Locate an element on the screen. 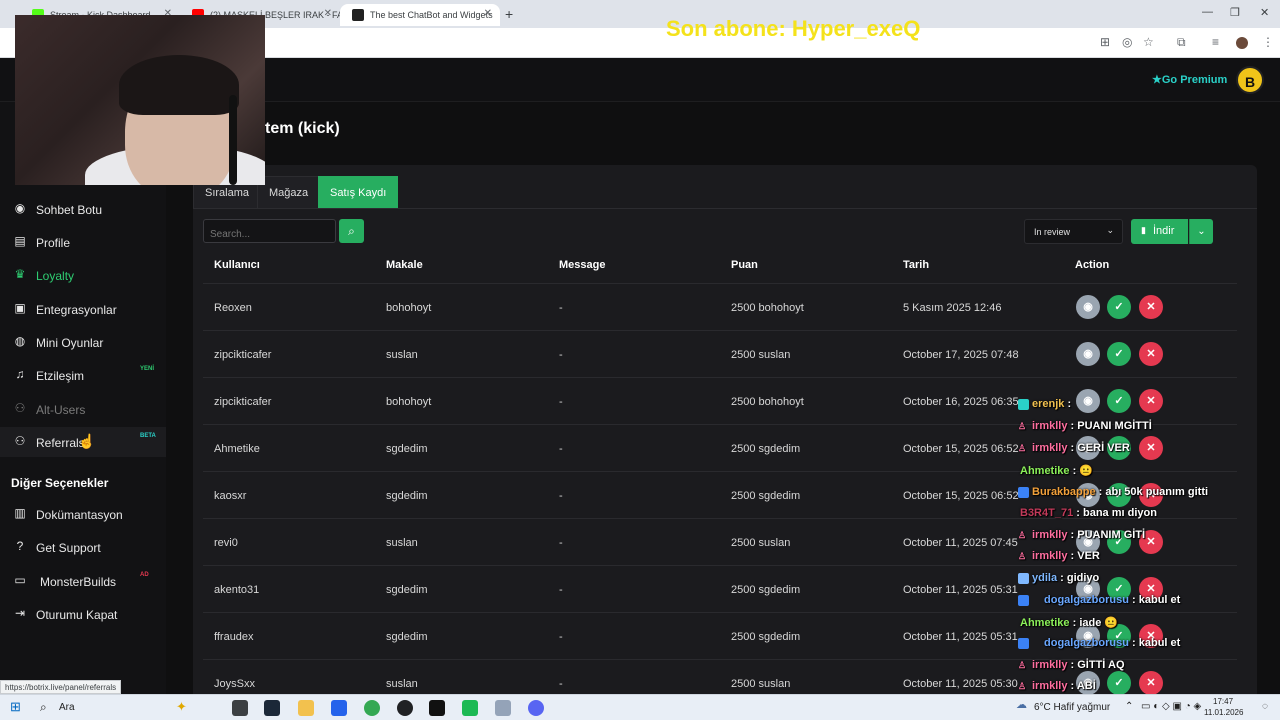  gamepad-icon: ◍ is located at coordinates (20, 341).